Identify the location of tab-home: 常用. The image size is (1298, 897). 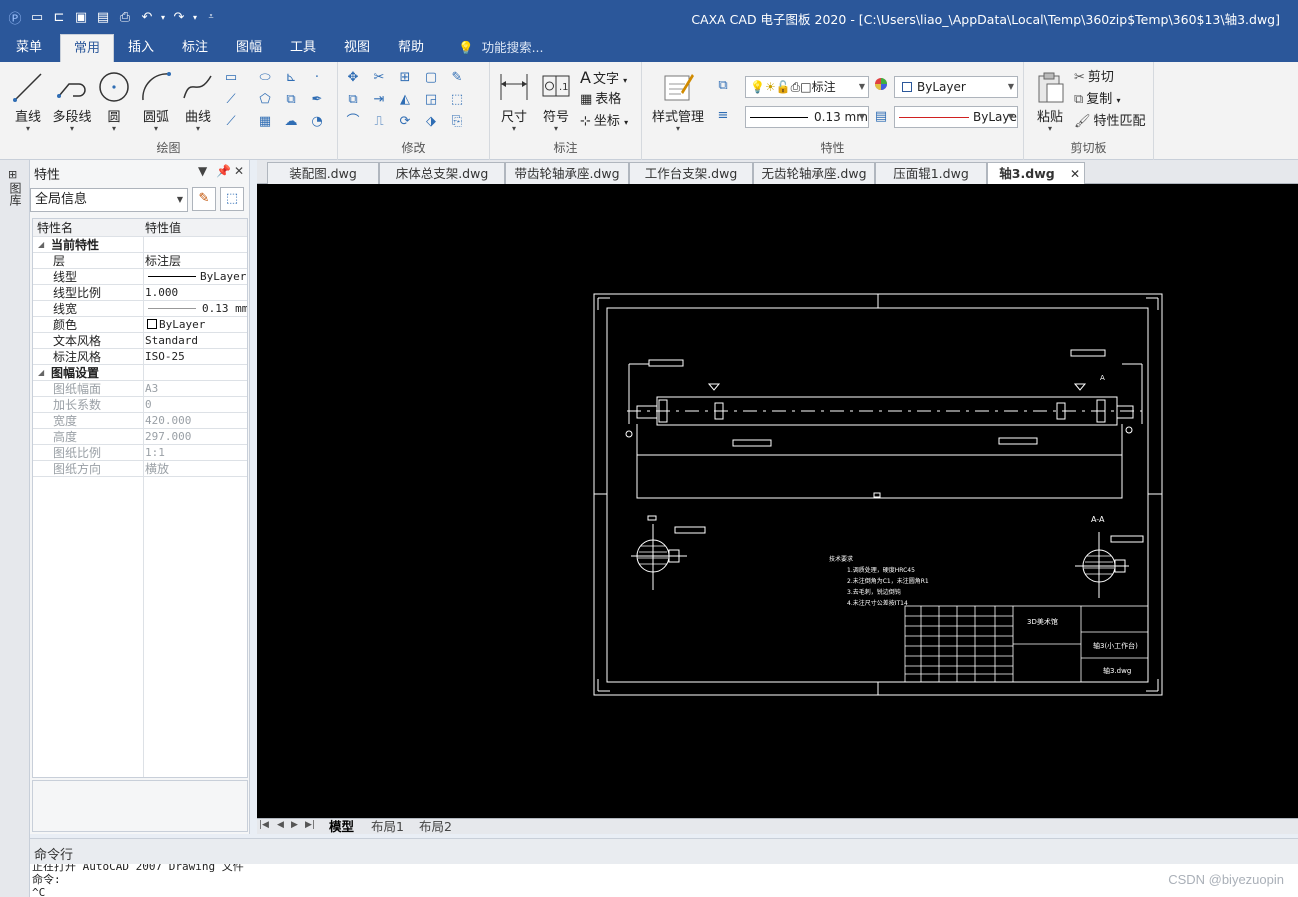
(87, 48).